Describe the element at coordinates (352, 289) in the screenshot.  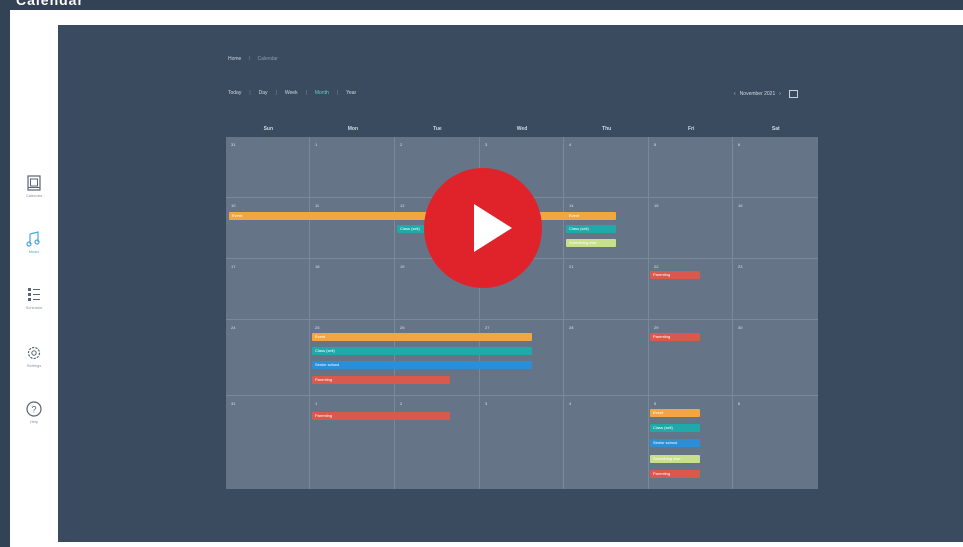
I see `day-cell: 18` at that location.